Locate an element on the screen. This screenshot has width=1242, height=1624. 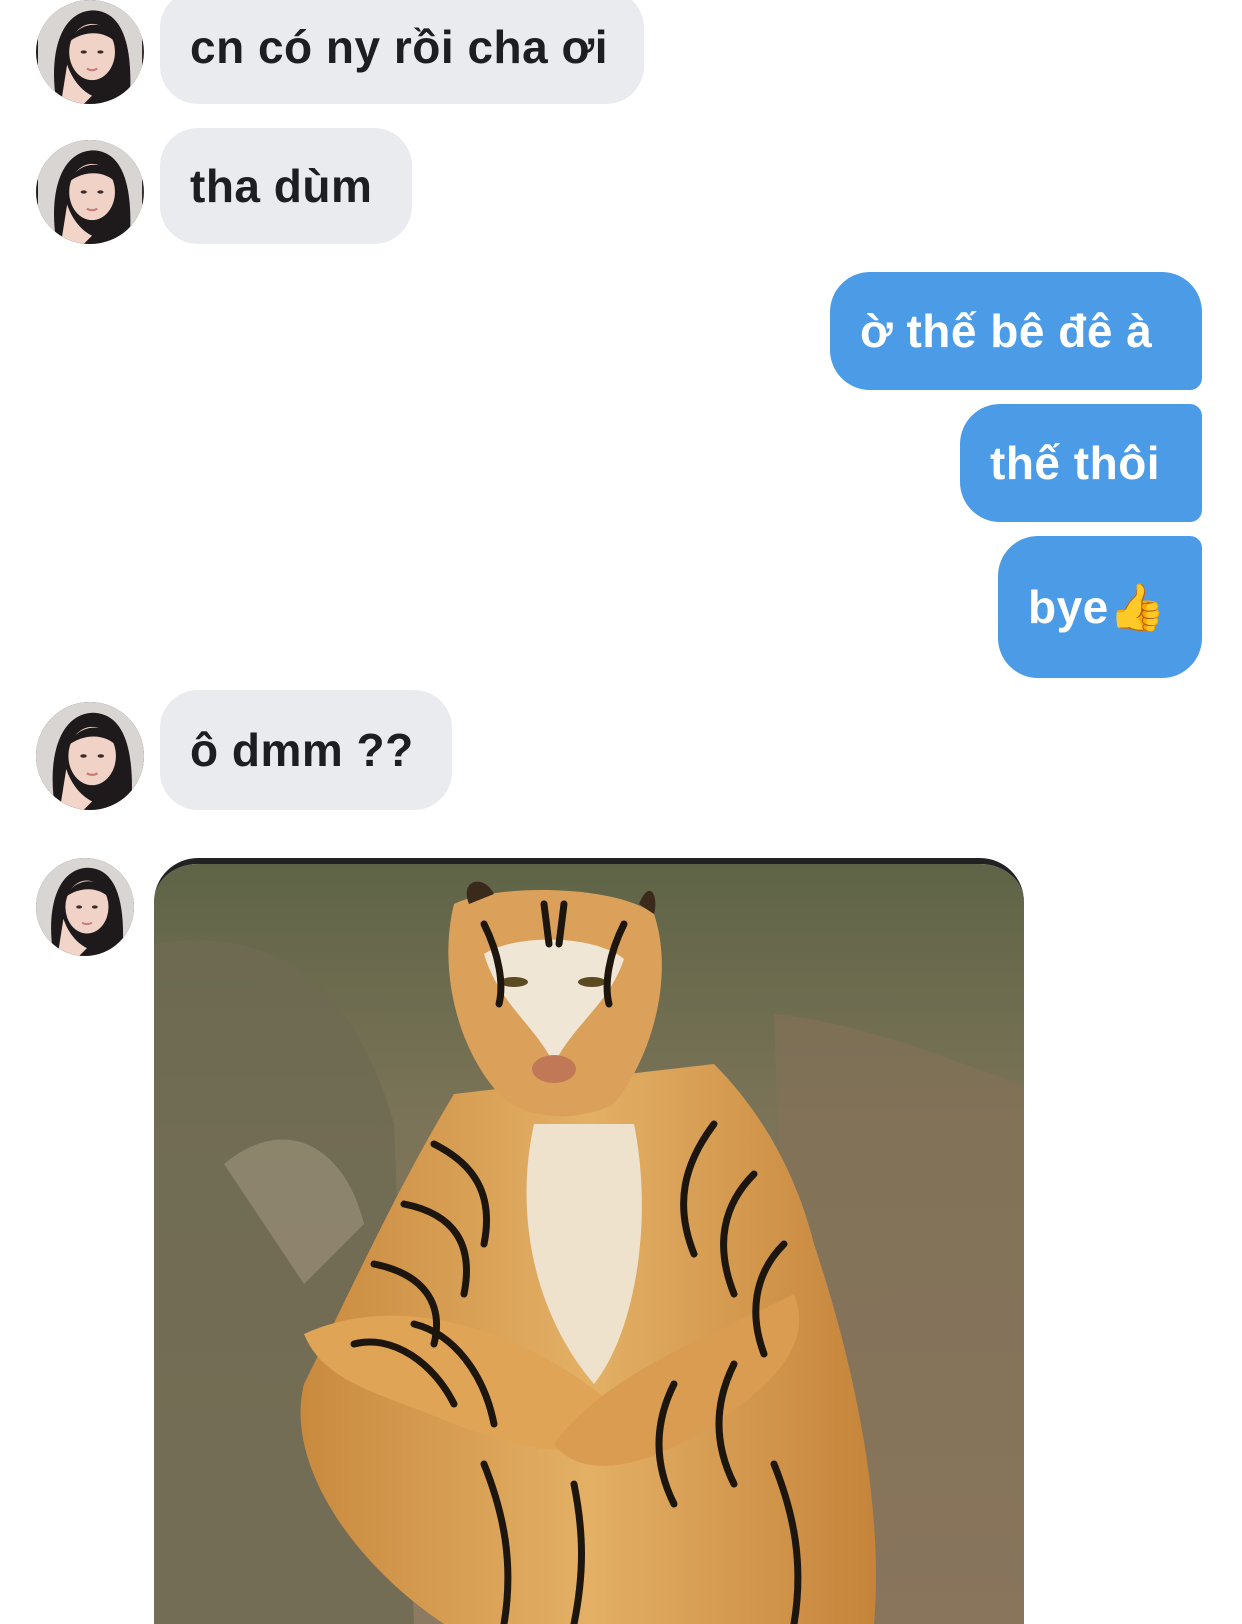
outgoing-message: thế thôi is located at coordinates (1081, 463).